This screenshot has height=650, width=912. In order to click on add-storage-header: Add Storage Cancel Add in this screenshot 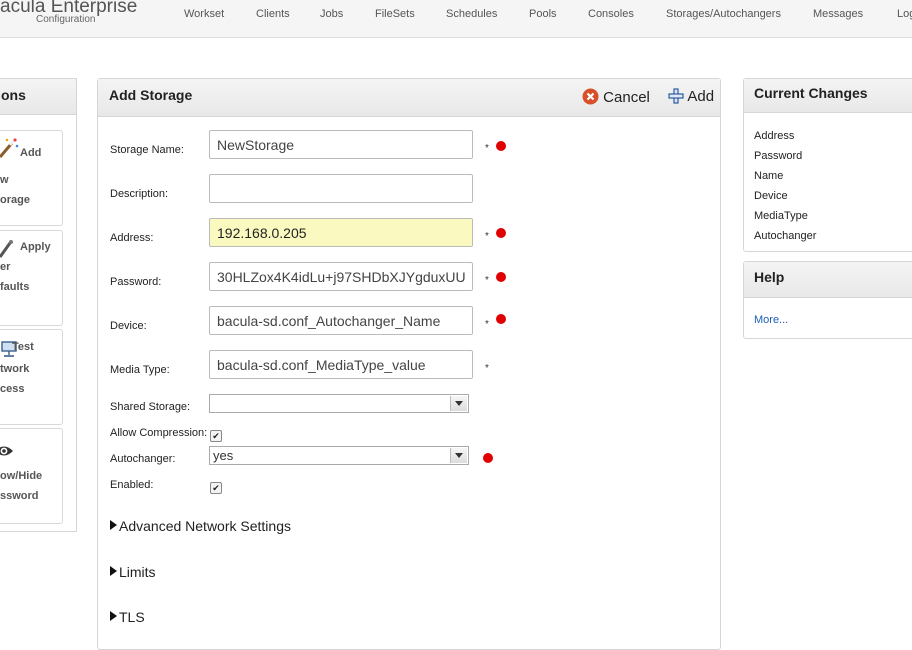, I will do `click(409, 98)`.